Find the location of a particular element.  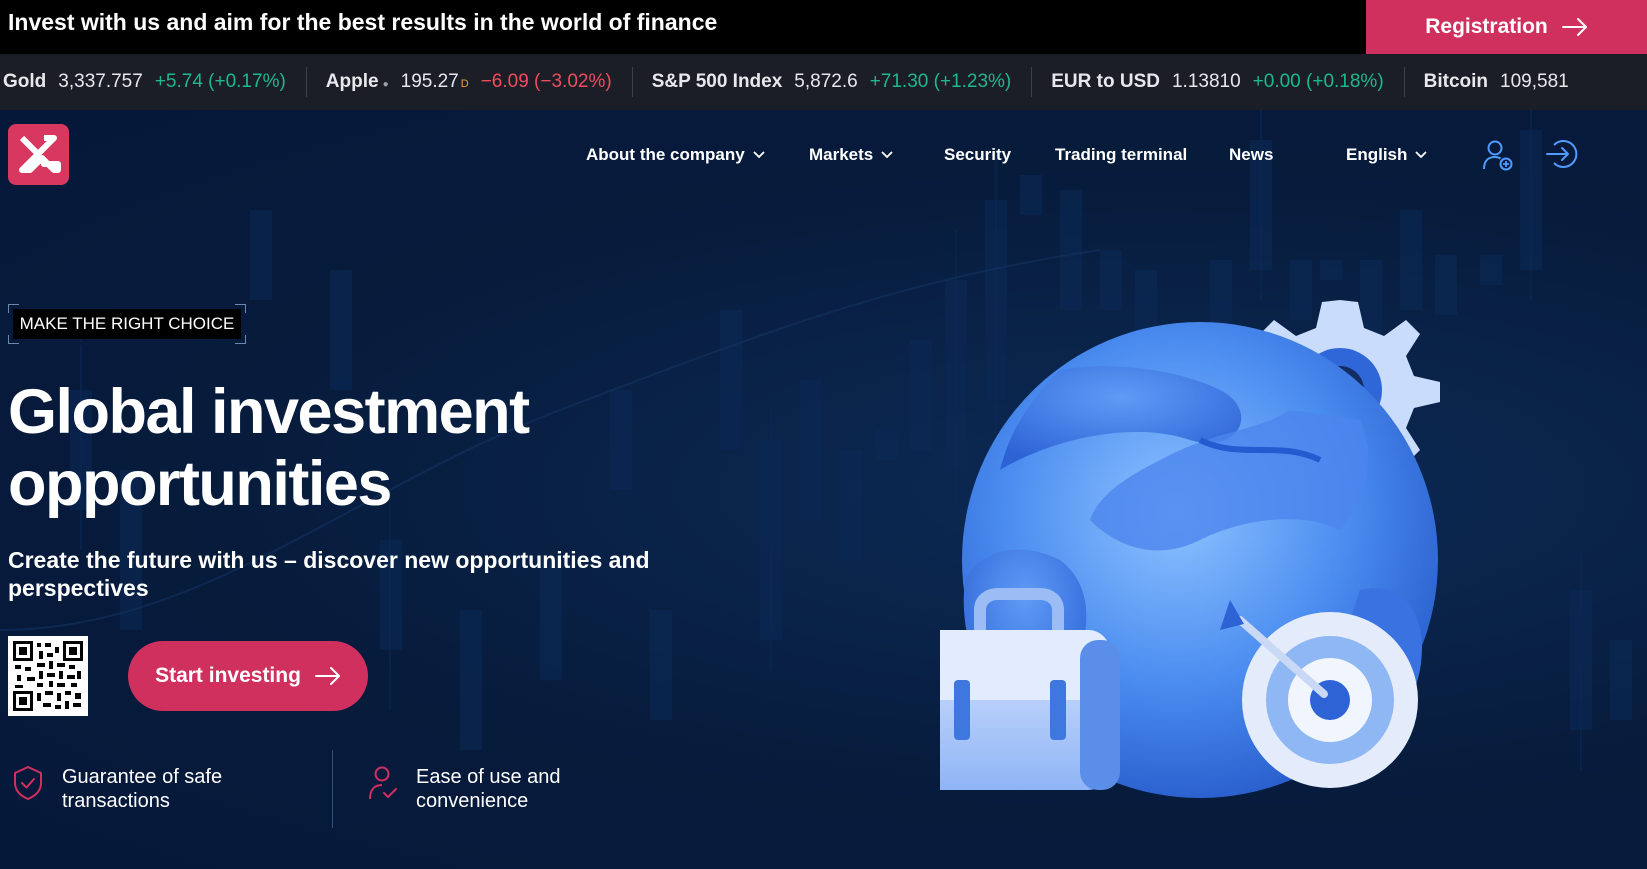

ticker-price: 1.13810 is located at coordinates (1206, 81).